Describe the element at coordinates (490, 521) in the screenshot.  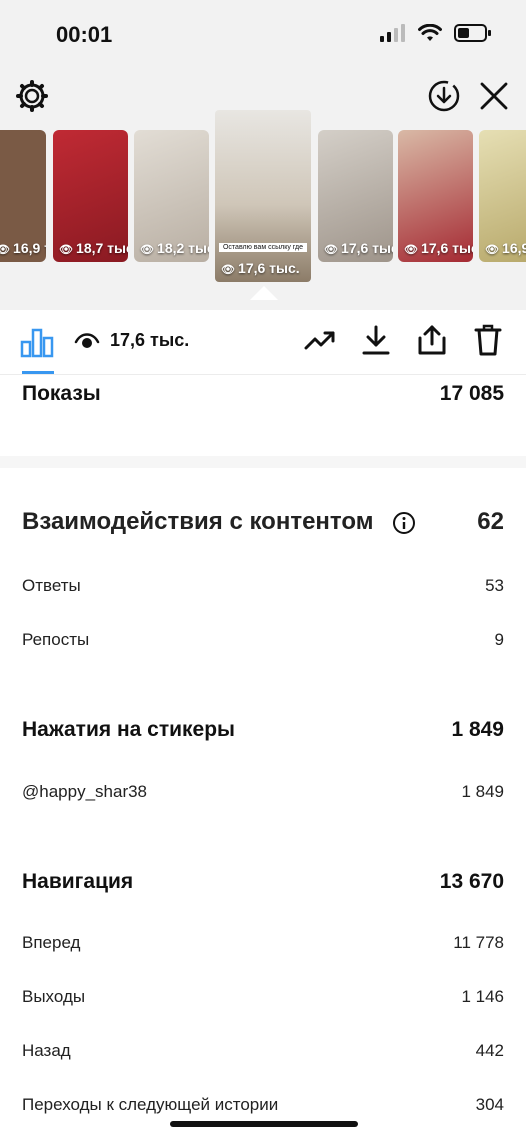
I see `interactions-value: 62` at that location.